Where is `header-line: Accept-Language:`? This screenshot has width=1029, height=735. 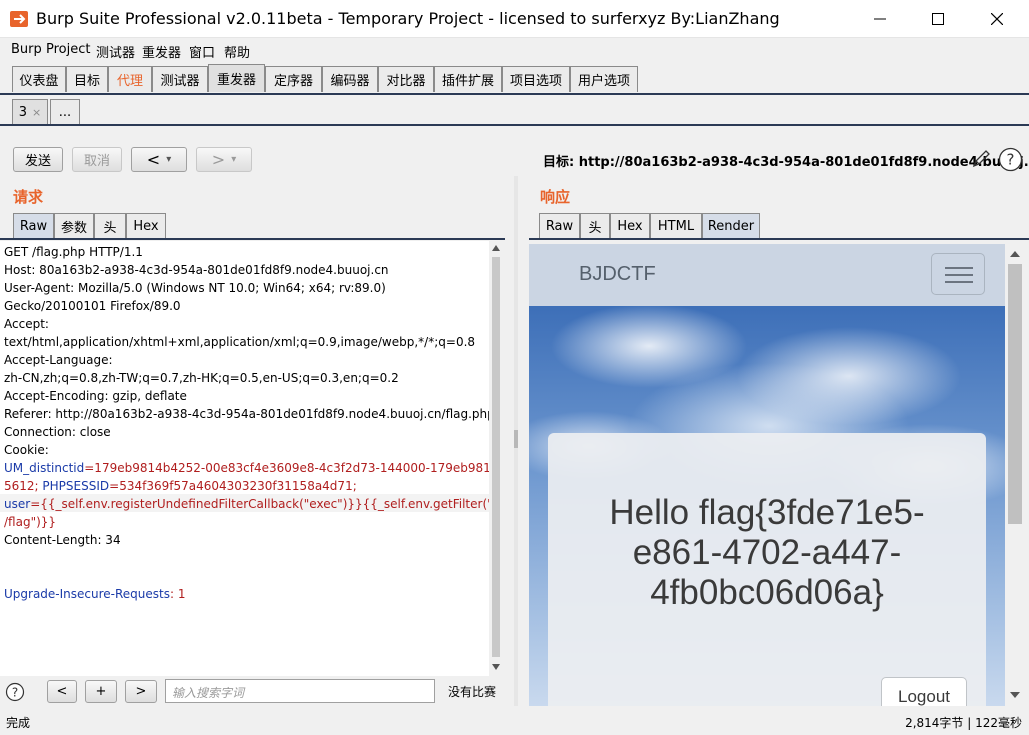
header-line: Accept-Language: is located at coordinates (58, 360).